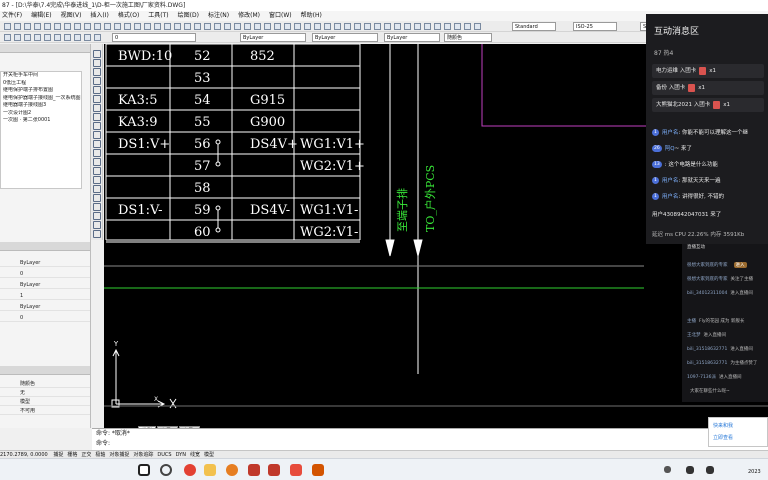  I want to click on file-list-item: 继电器端子接线图3, so click(41, 106).